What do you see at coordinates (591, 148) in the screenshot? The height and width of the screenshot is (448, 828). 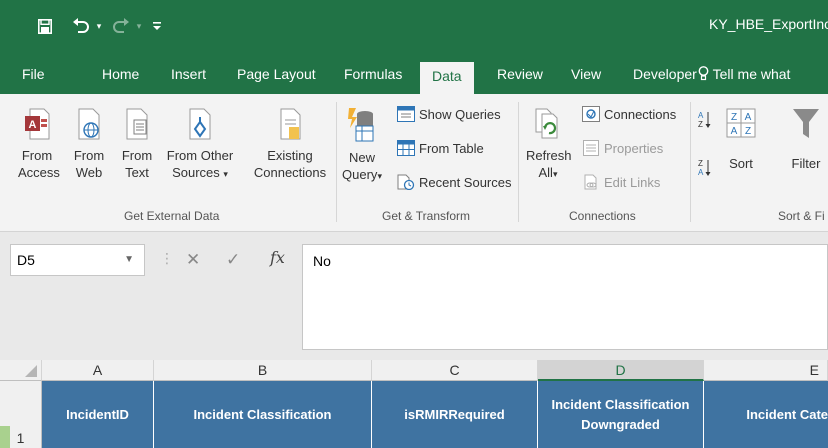 I see `properties-icon` at bounding box center [591, 148].